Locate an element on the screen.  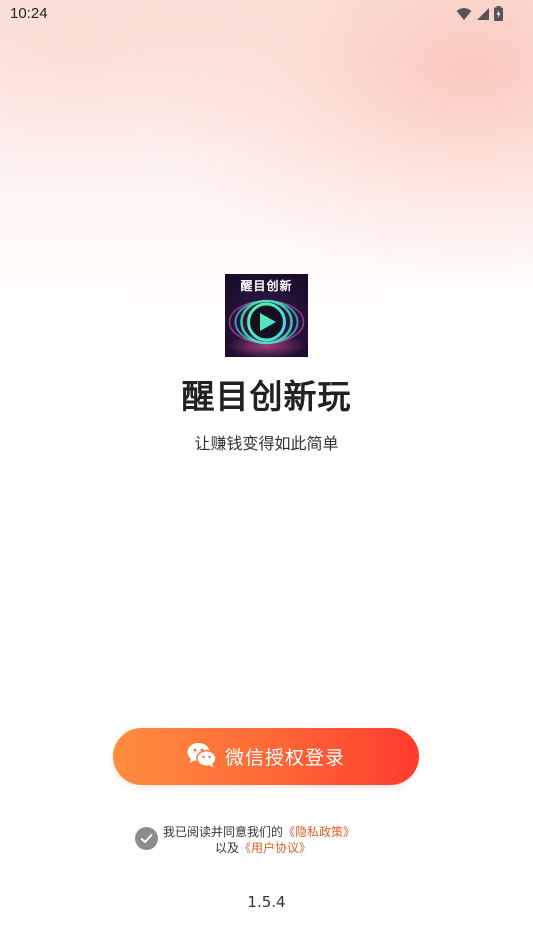
wechat-icon is located at coordinates (202, 757).